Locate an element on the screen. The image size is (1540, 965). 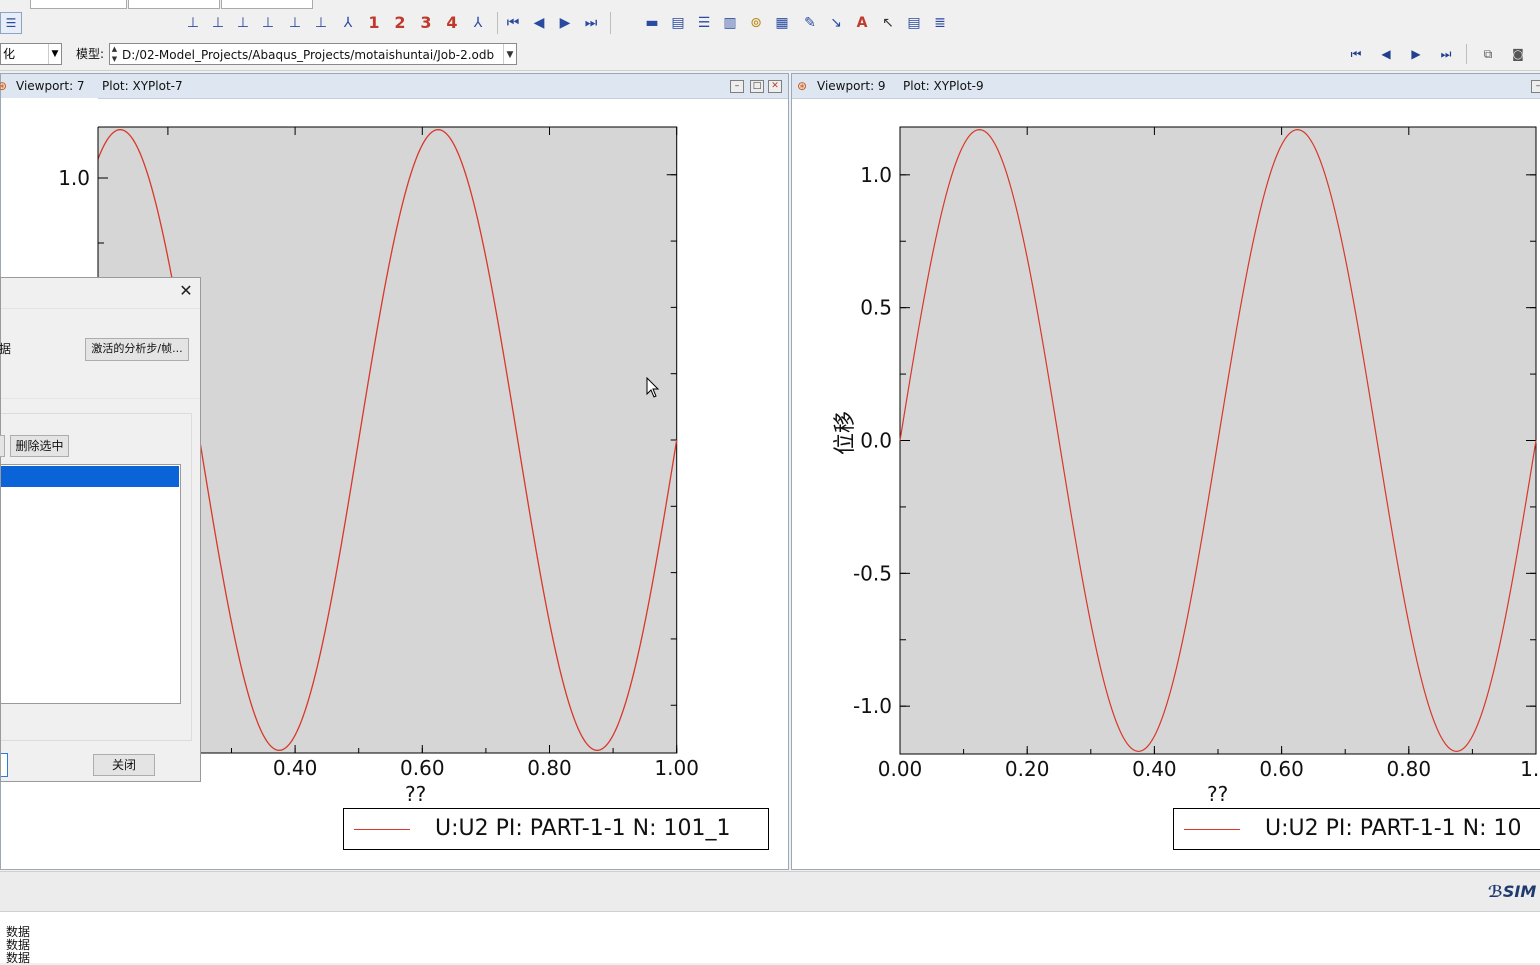
animation-first-icon: ⏮ is located at coordinates (1356, 54).